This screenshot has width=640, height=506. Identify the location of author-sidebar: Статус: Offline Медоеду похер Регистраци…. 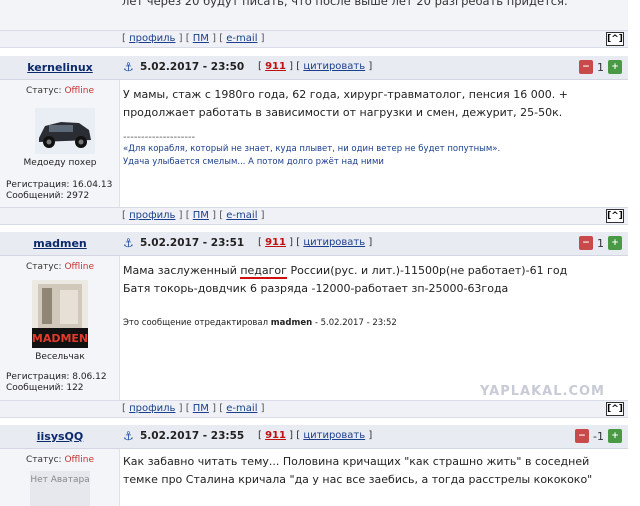
(60, 144).